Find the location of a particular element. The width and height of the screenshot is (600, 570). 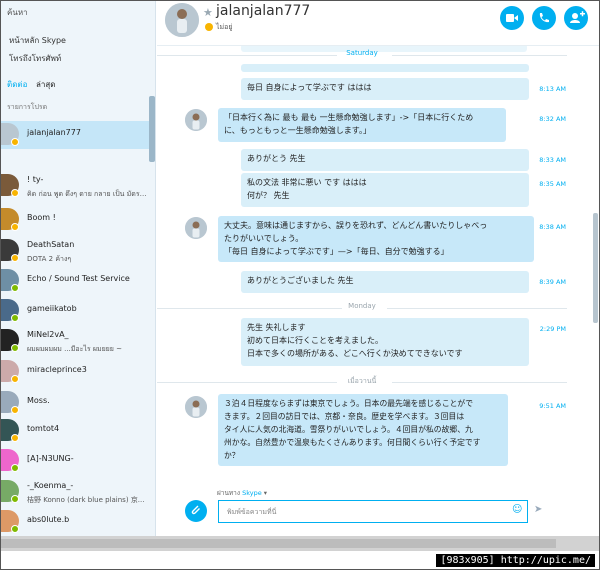

message-text: 大丈夫。意味は通じますから、誤りを恐れず、どんどん書いたりしゃべっ is located at coordinates (356, 225).